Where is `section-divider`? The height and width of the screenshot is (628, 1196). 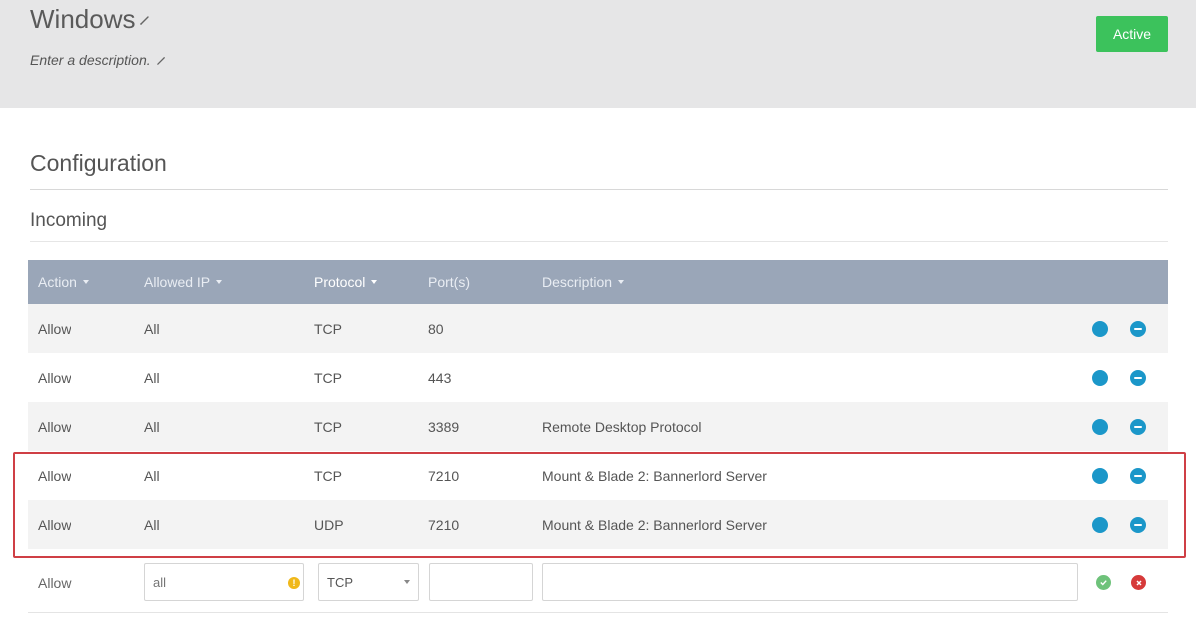
section-divider is located at coordinates (599, 189).